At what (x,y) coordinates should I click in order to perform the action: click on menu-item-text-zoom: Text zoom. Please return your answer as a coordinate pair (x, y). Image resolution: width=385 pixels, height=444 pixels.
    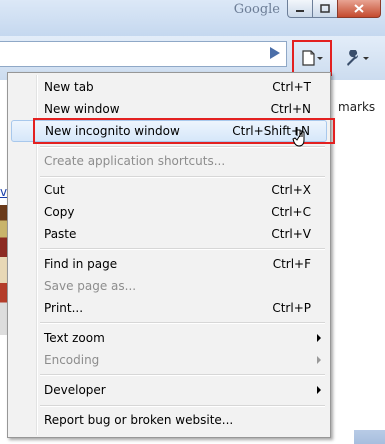
    Looking at the image, I should click on (169, 338).